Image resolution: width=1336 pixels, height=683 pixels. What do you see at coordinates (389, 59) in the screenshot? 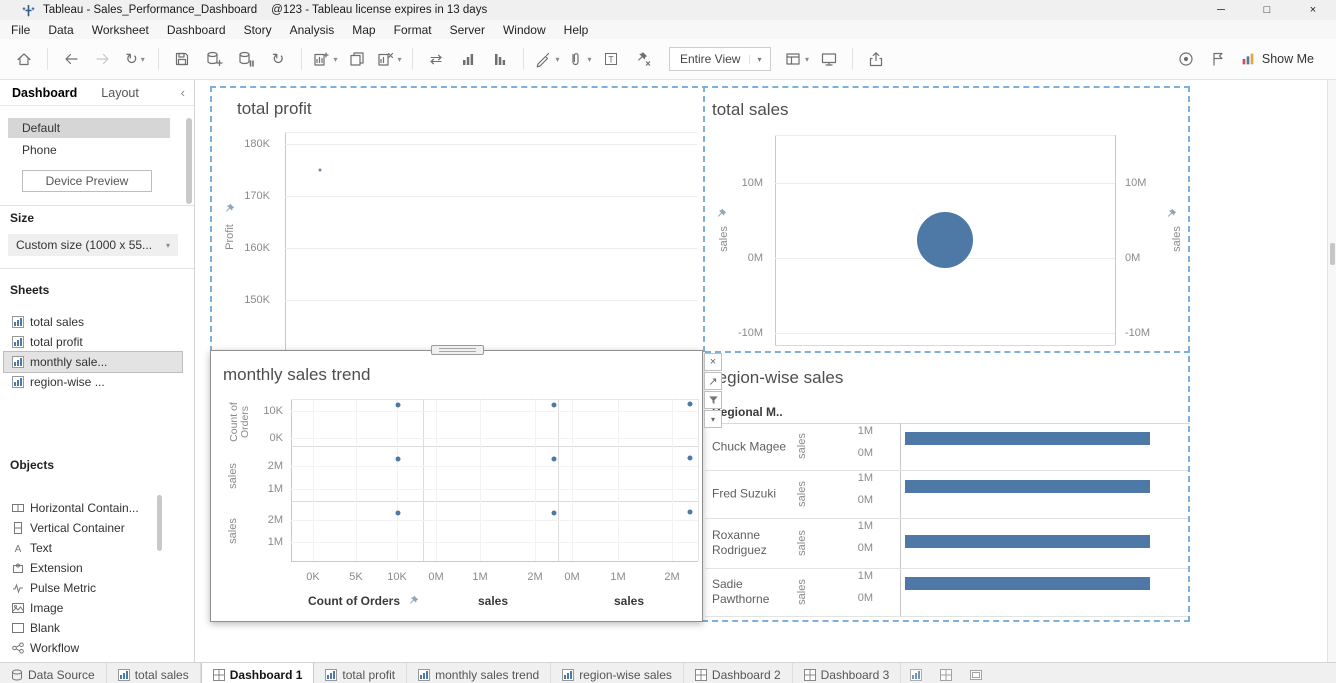
I see `clear-sheet-button: ▾` at bounding box center [389, 59].